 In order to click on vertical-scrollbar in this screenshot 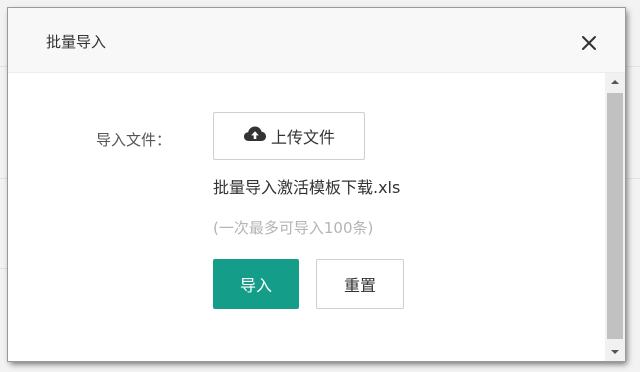, I will do `click(615, 217)`.